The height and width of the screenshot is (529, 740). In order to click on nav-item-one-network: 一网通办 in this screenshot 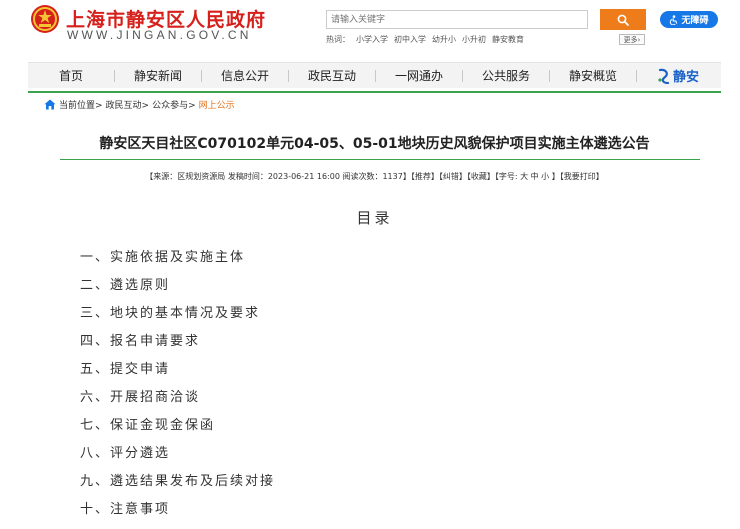, I will do `click(419, 76)`.